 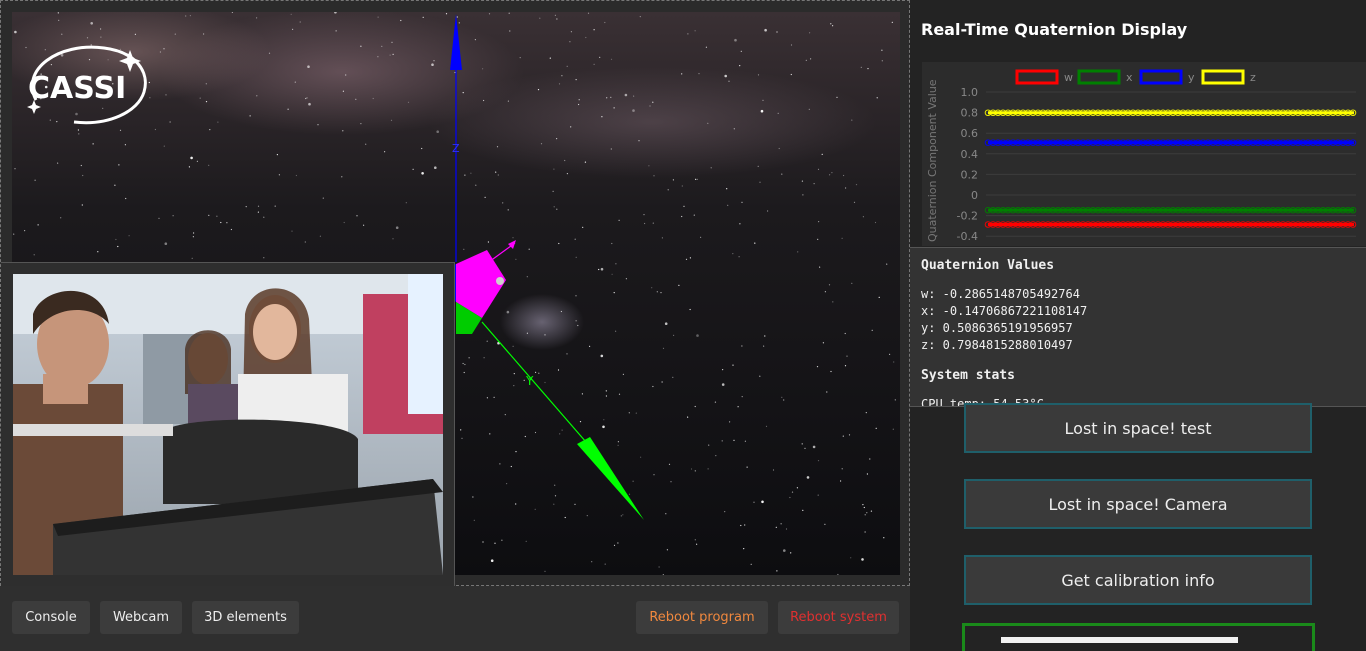 What do you see at coordinates (51, 617) in the screenshot?
I see `console-button: Console` at bounding box center [51, 617].